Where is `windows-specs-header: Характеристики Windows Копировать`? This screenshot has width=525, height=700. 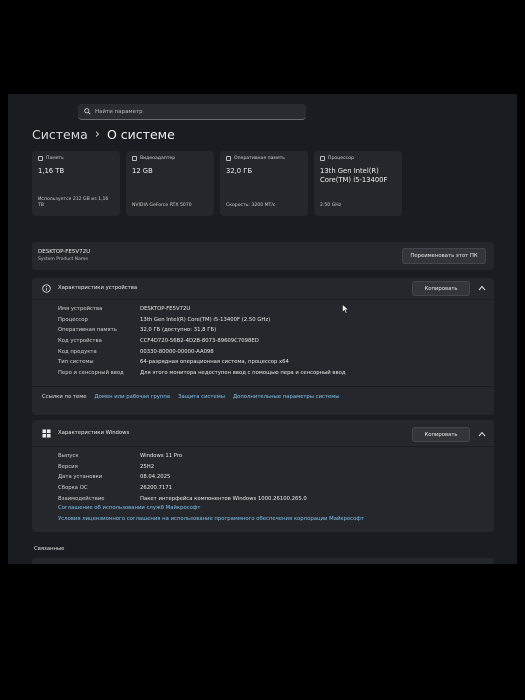 windows-specs-header: Характеристики Windows Копировать is located at coordinates (263, 433).